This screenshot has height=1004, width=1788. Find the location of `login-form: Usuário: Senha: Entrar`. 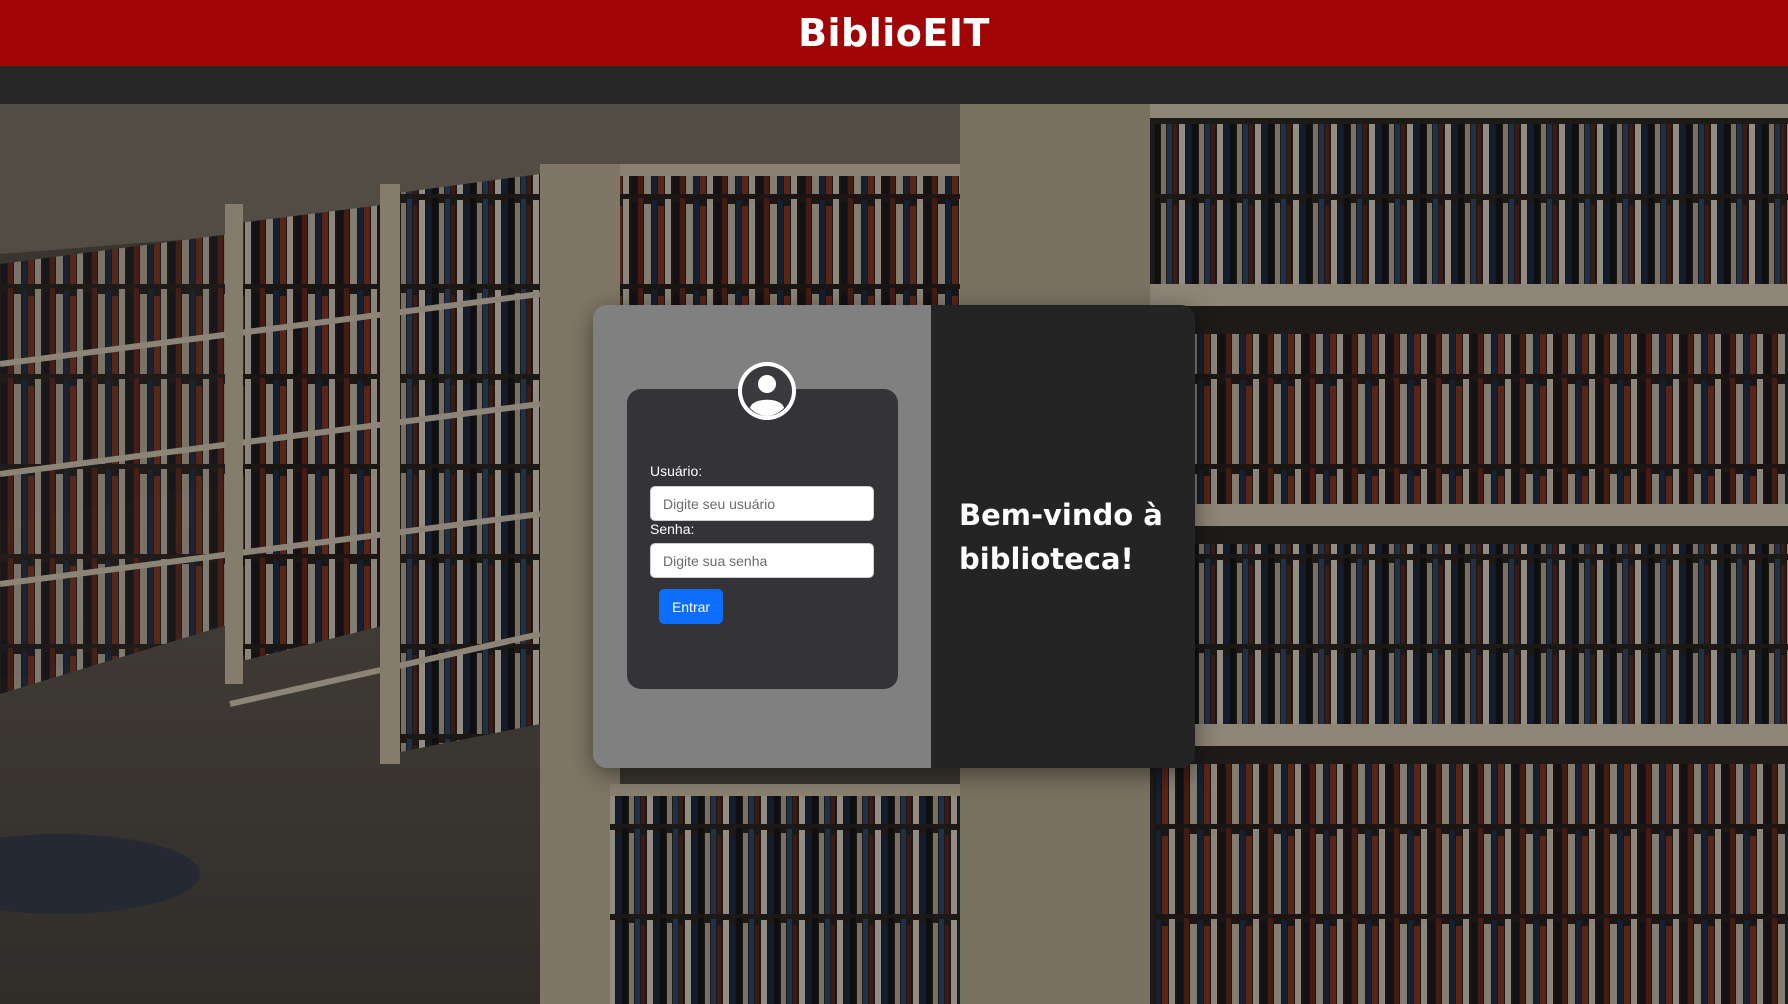

login-form: Usuário: Senha: Entrar is located at coordinates (762, 539).